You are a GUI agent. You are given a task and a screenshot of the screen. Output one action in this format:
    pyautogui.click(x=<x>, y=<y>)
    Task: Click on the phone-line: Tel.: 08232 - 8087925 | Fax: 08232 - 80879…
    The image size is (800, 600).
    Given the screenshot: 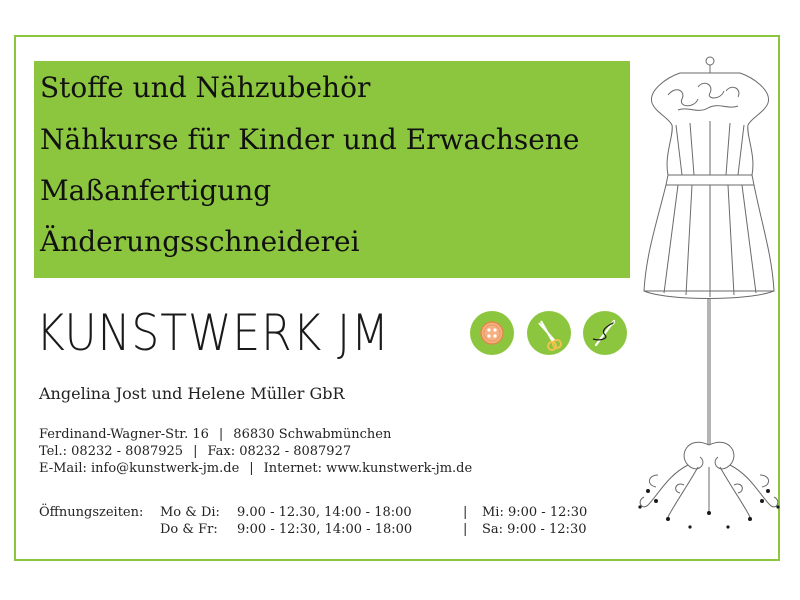 What is the action you would take?
    pyautogui.click(x=195, y=451)
    